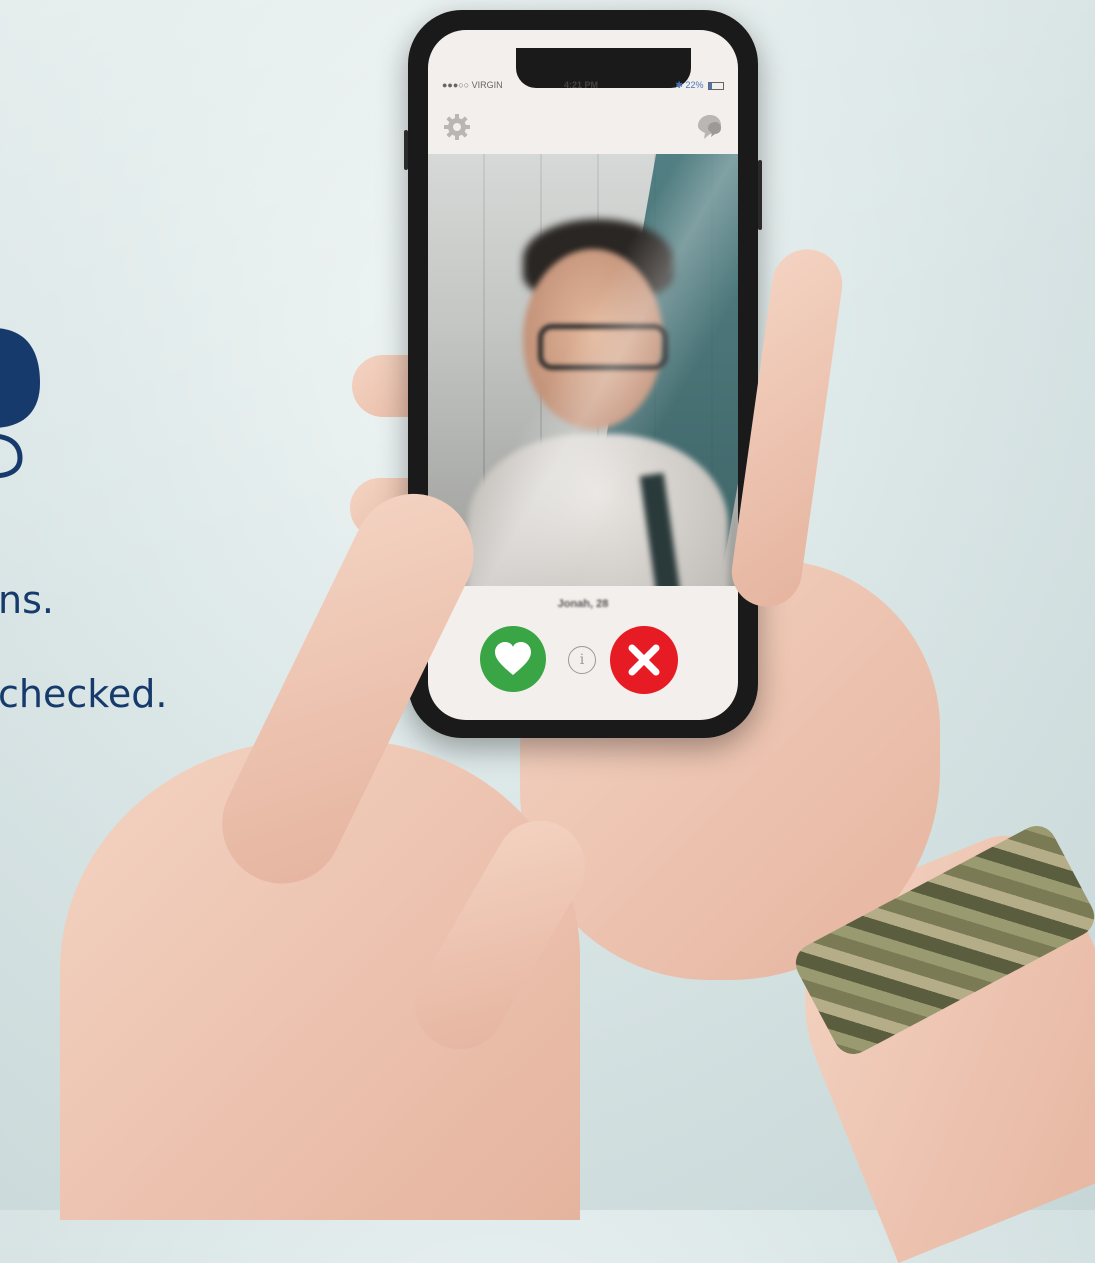 The height and width of the screenshot is (1263, 1095). Describe the element at coordinates (472, 85) in the screenshot. I see `status-carrier: ●●●○○ VIRGIN` at that location.